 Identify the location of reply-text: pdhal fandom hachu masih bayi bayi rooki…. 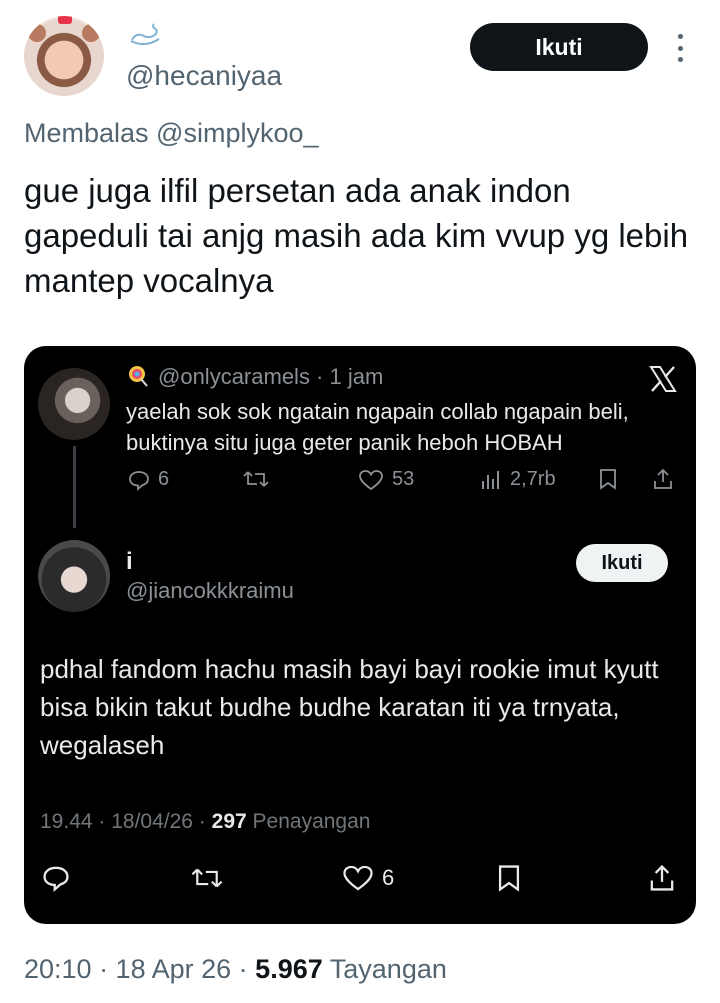
(349, 707).